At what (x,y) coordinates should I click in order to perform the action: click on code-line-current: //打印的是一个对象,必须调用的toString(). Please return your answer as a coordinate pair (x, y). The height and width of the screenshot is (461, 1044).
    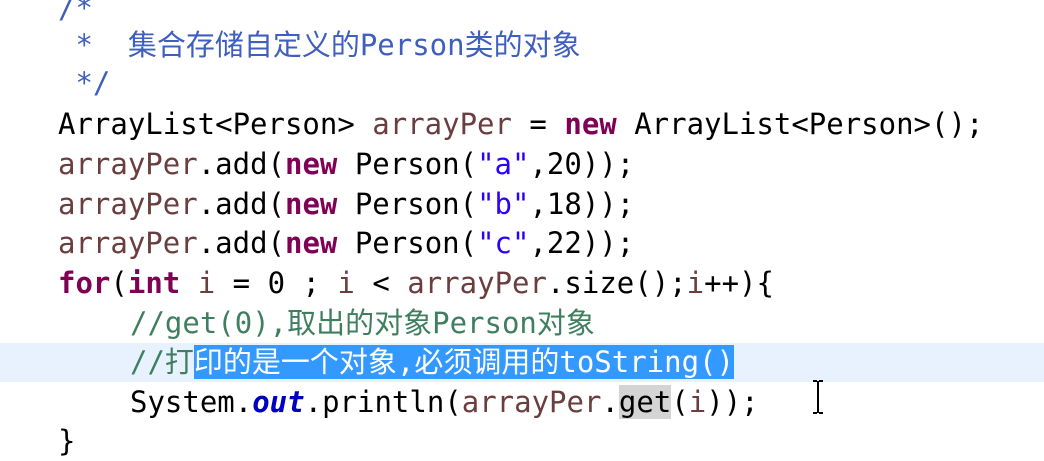
    Looking at the image, I should click on (522, 362).